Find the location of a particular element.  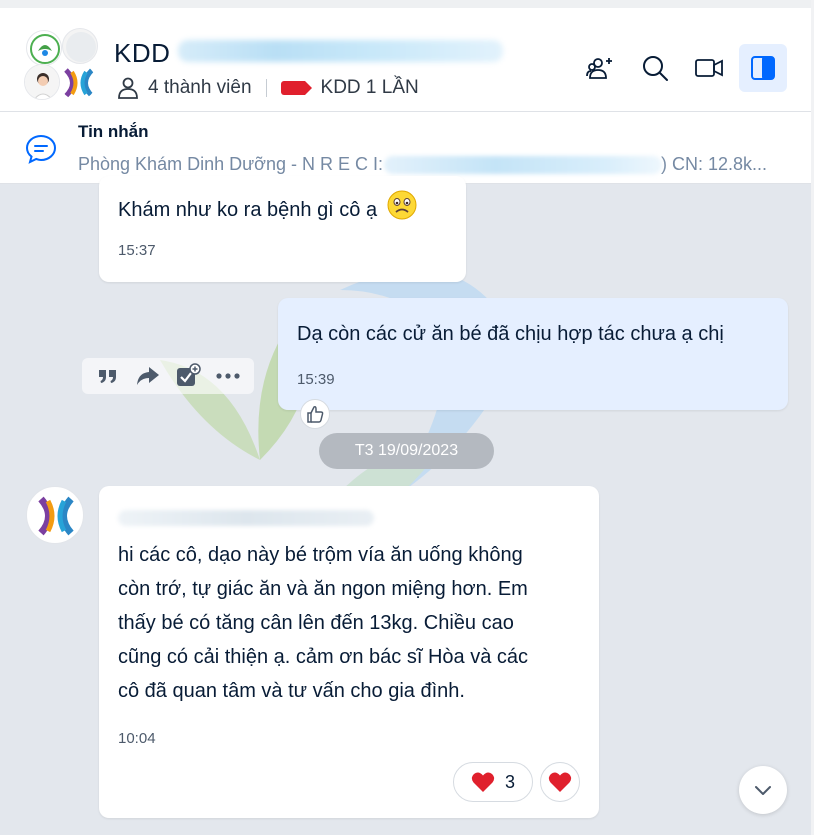

label-tag-icon is located at coordinates (296, 88).